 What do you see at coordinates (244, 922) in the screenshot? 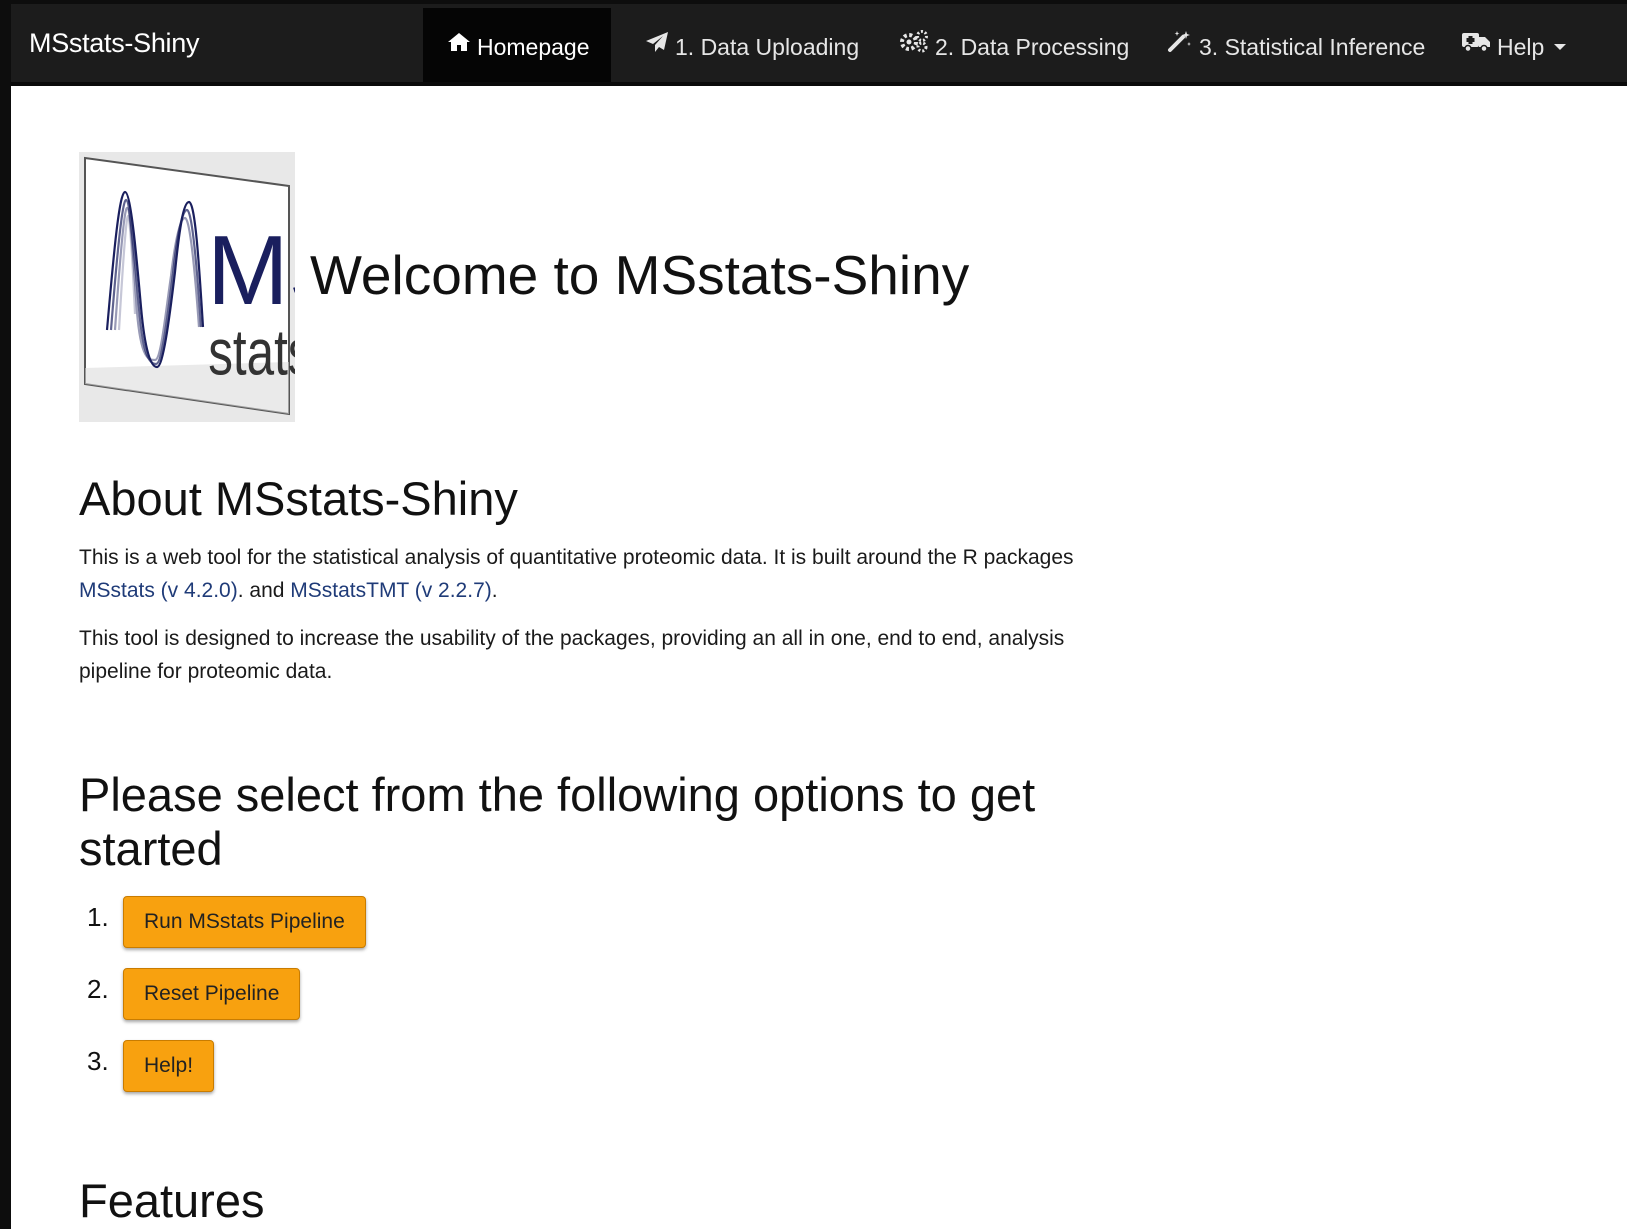
I see `run-msstats-pipeline-button: Run MSstats Pipeline` at bounding box center [244, 922].